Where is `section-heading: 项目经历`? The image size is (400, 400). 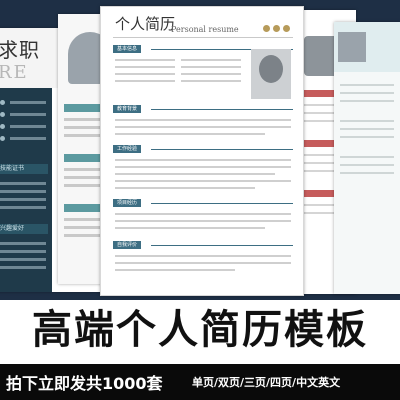 section-heading: 项目经历 is located at coordinates (127, 203).